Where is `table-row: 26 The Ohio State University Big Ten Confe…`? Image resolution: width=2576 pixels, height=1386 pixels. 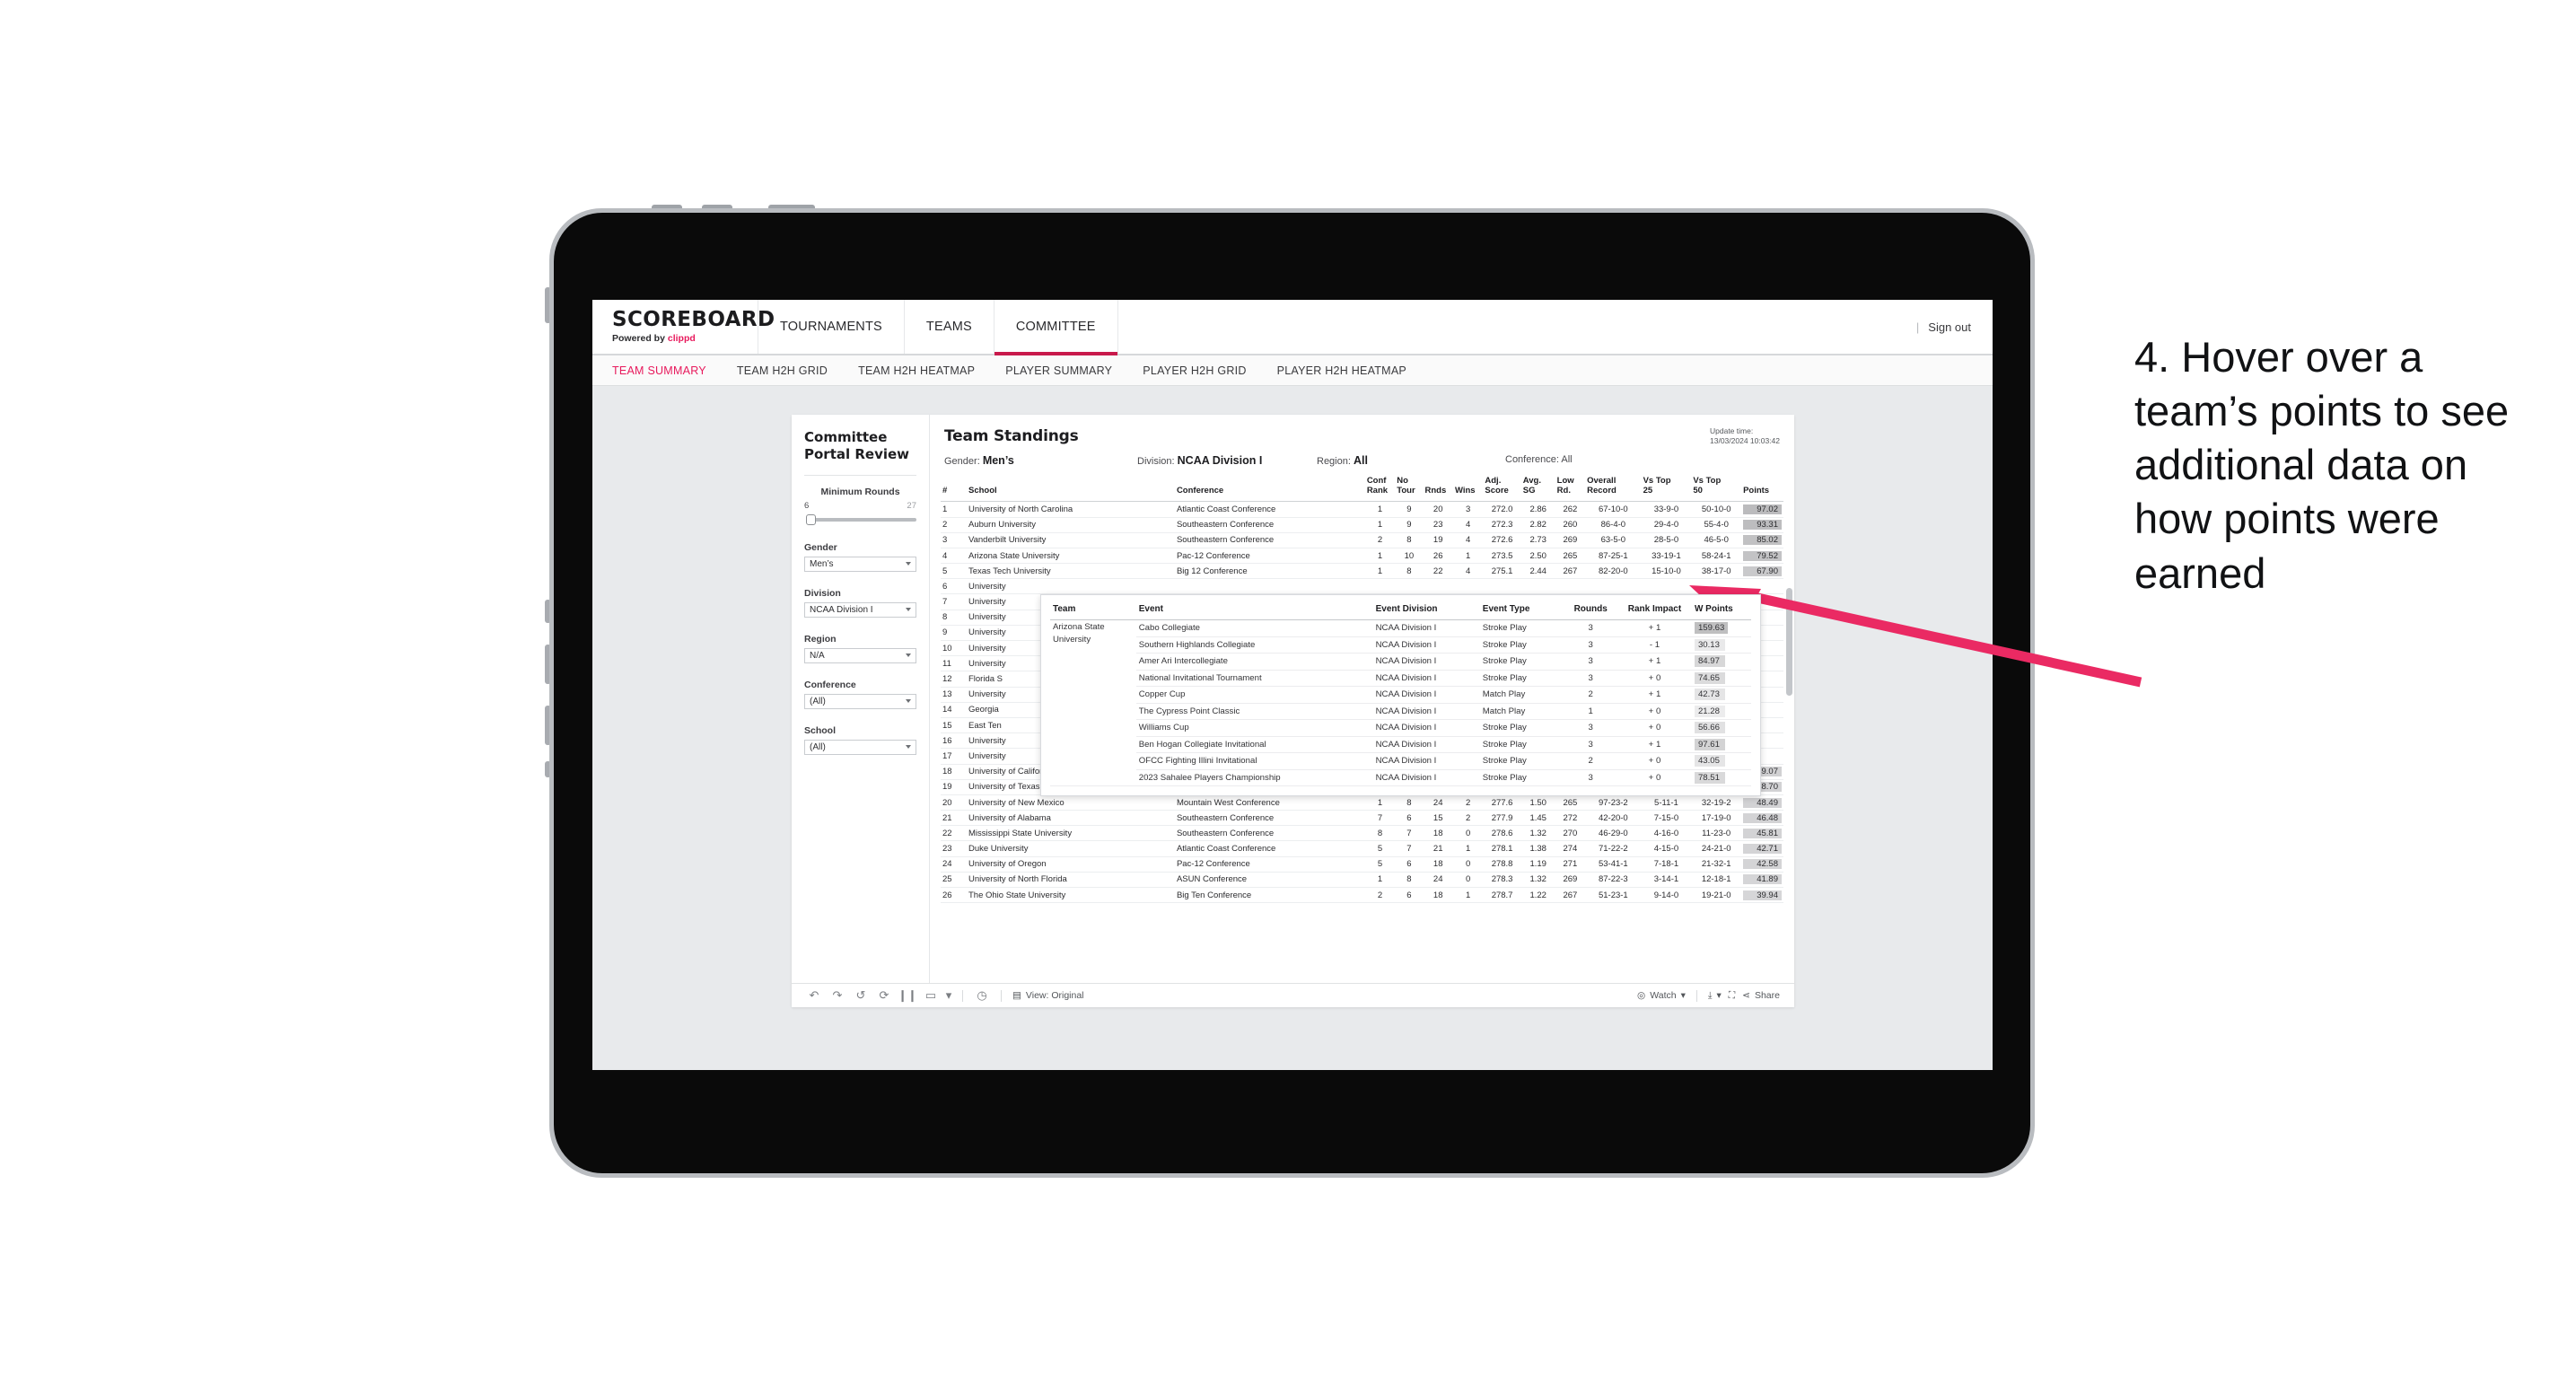
table-row: 26 The Ohio State University Big Ten Confe… is located at coordinates (1362, 895).